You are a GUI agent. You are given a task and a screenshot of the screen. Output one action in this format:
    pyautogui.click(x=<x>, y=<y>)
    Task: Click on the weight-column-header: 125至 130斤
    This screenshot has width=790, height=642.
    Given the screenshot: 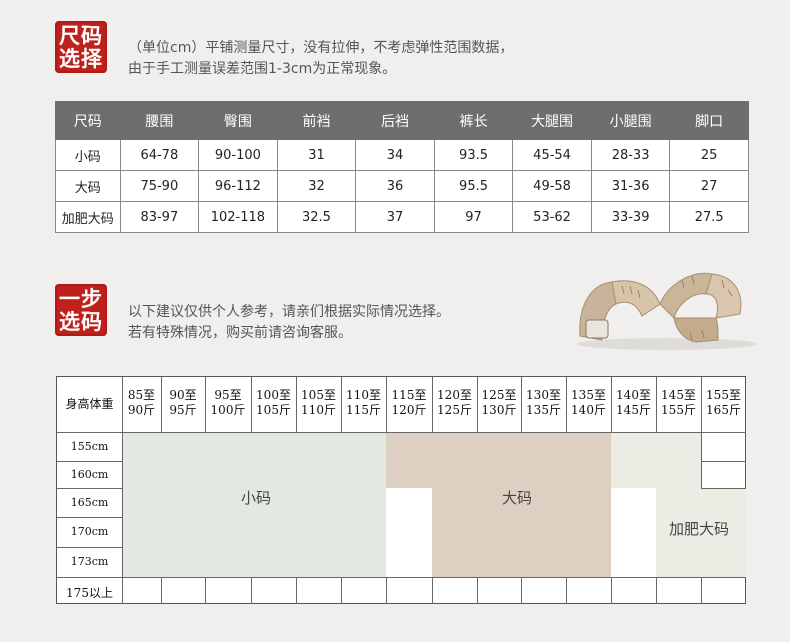 What is the action you would take?
    pyautogui.click(x=499, y=403)
    